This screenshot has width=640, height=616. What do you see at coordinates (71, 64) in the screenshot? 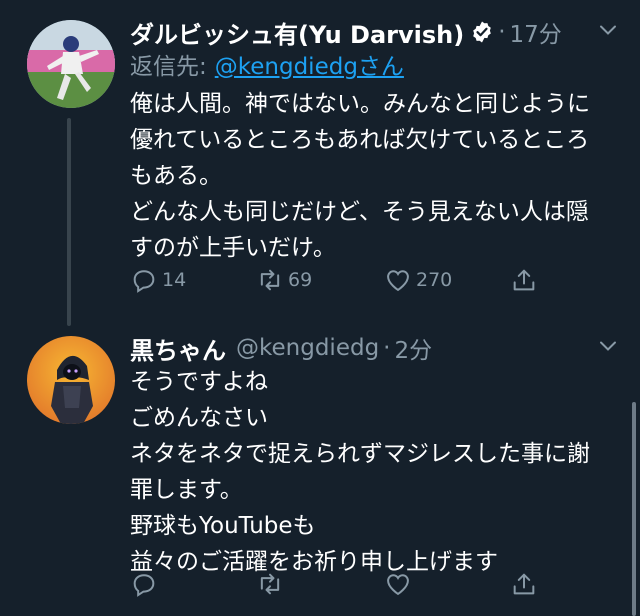
I see `avatar-darvish` at bounding box center [71, 64].